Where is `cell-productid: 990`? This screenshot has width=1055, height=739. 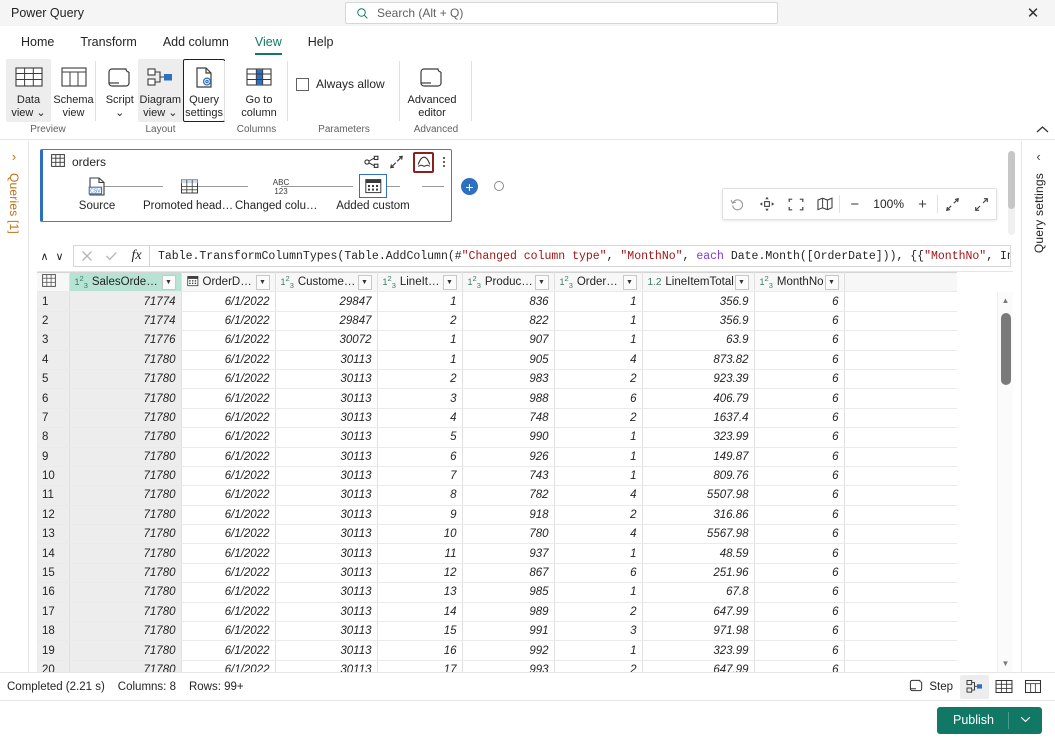 cell-productid: 990 is located at coordinates (508, 437).